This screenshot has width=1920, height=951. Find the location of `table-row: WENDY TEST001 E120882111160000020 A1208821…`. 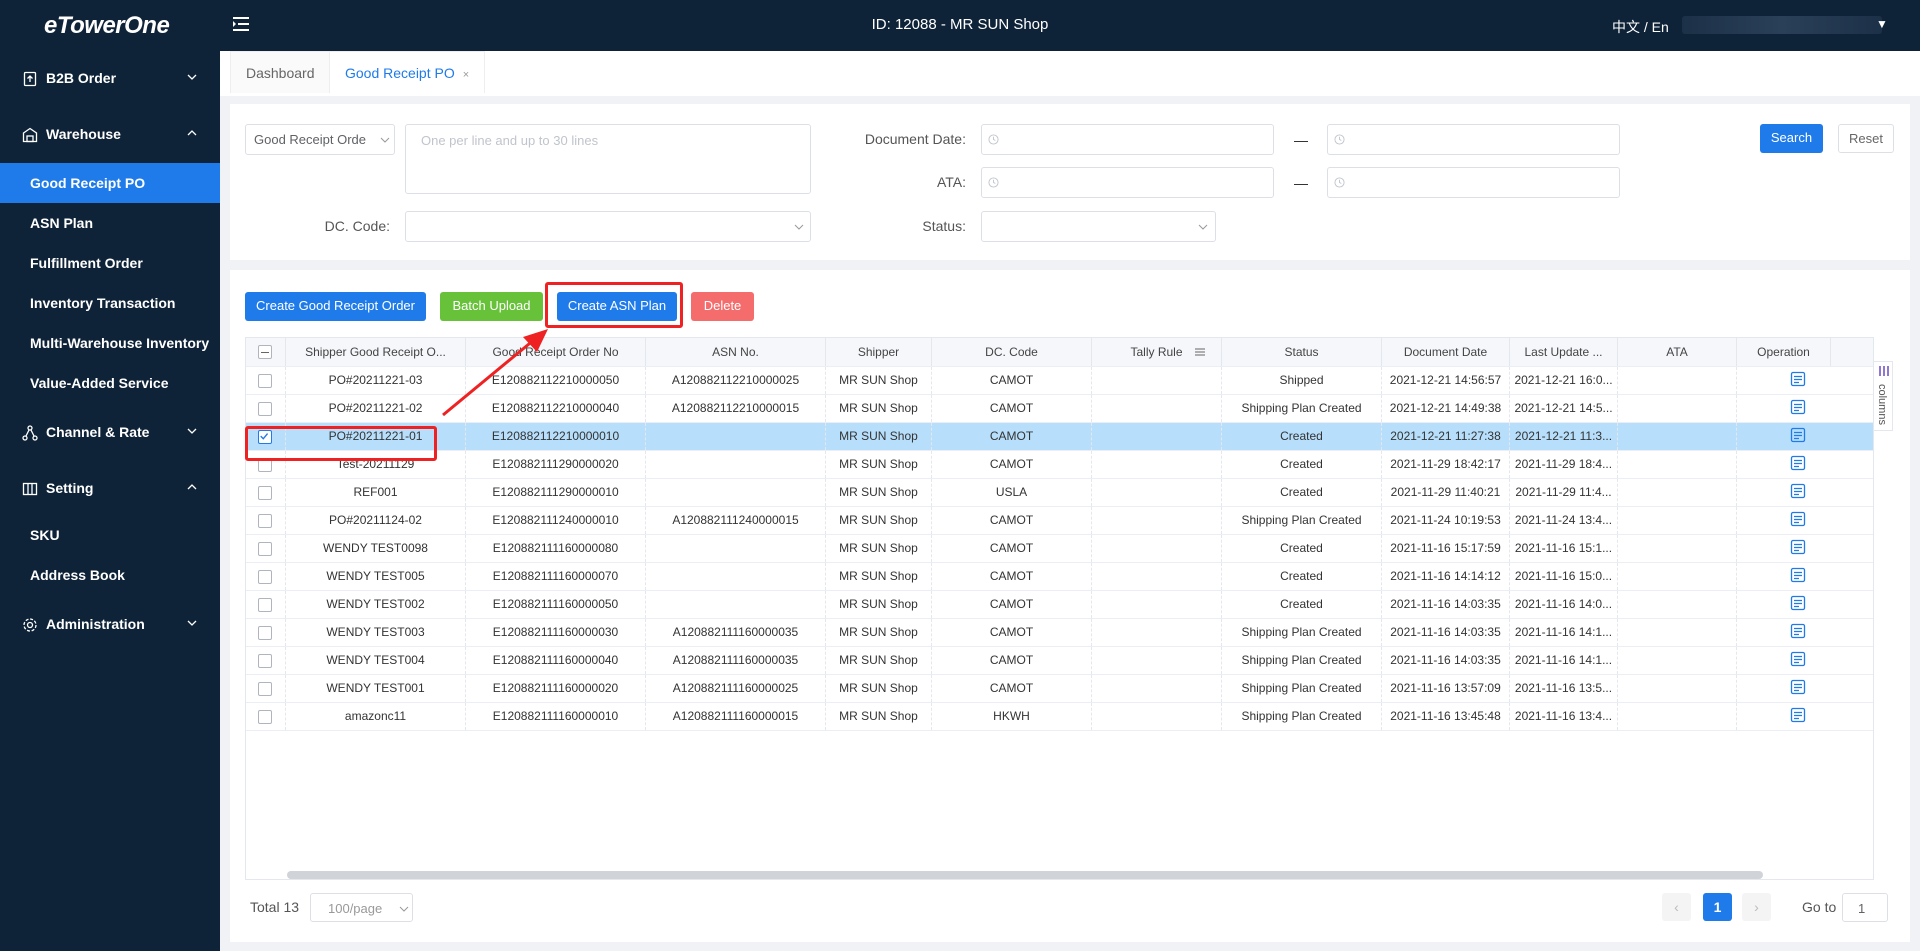

table-row: WENDY TEST001 E120882111160000020 A1208821… is located at coordinates (1059, 689).